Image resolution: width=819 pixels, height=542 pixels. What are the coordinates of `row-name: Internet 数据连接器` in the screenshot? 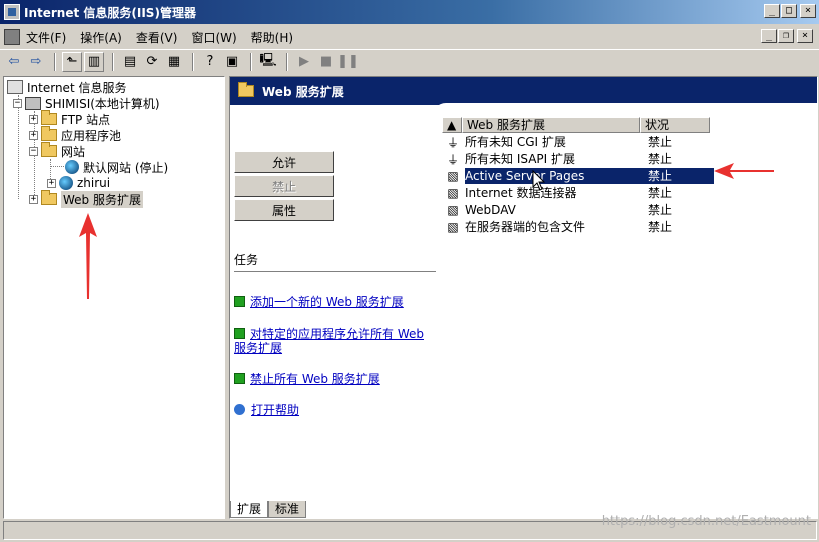 It's located at (521, 193).